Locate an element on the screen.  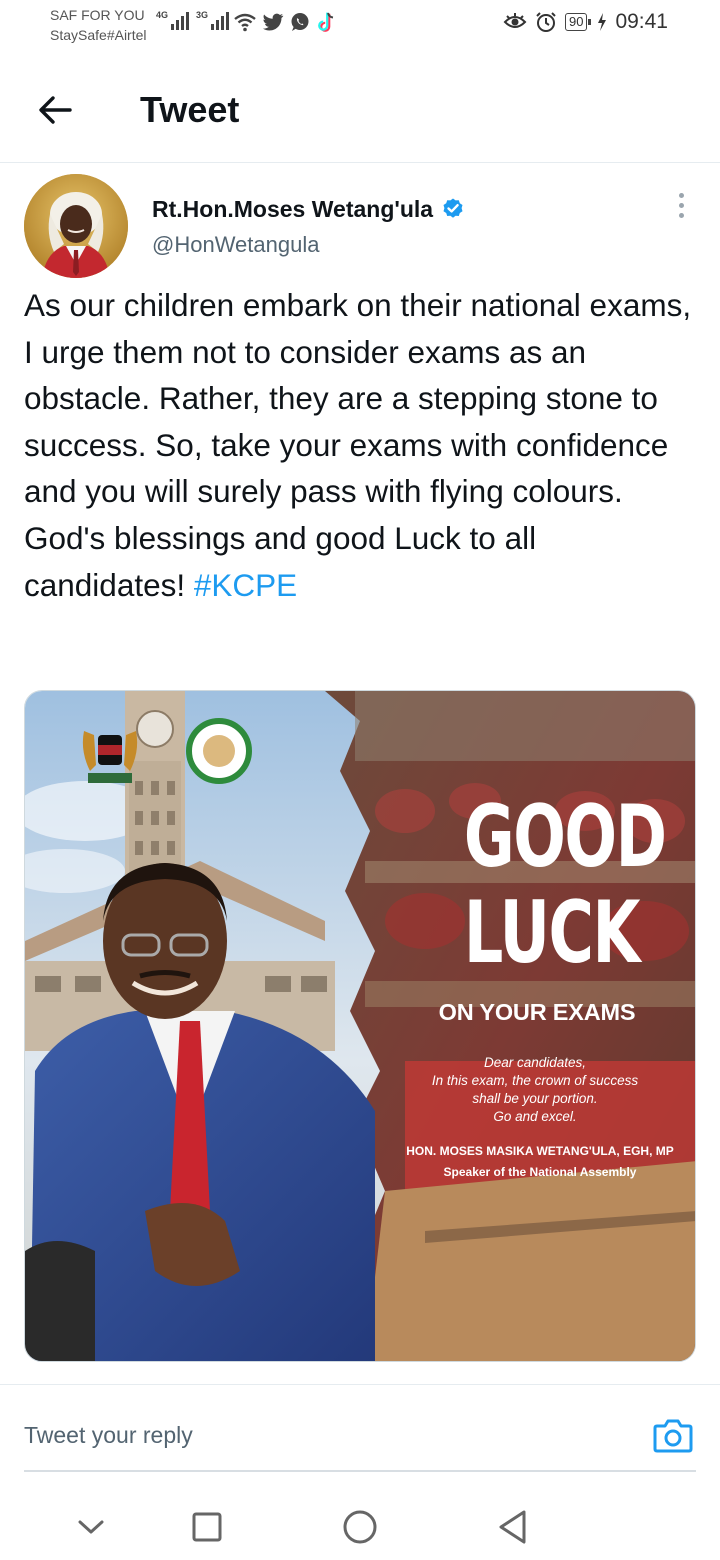
carrier-line-2: StaySafe#Airtel is located at coordinates (98, 35).